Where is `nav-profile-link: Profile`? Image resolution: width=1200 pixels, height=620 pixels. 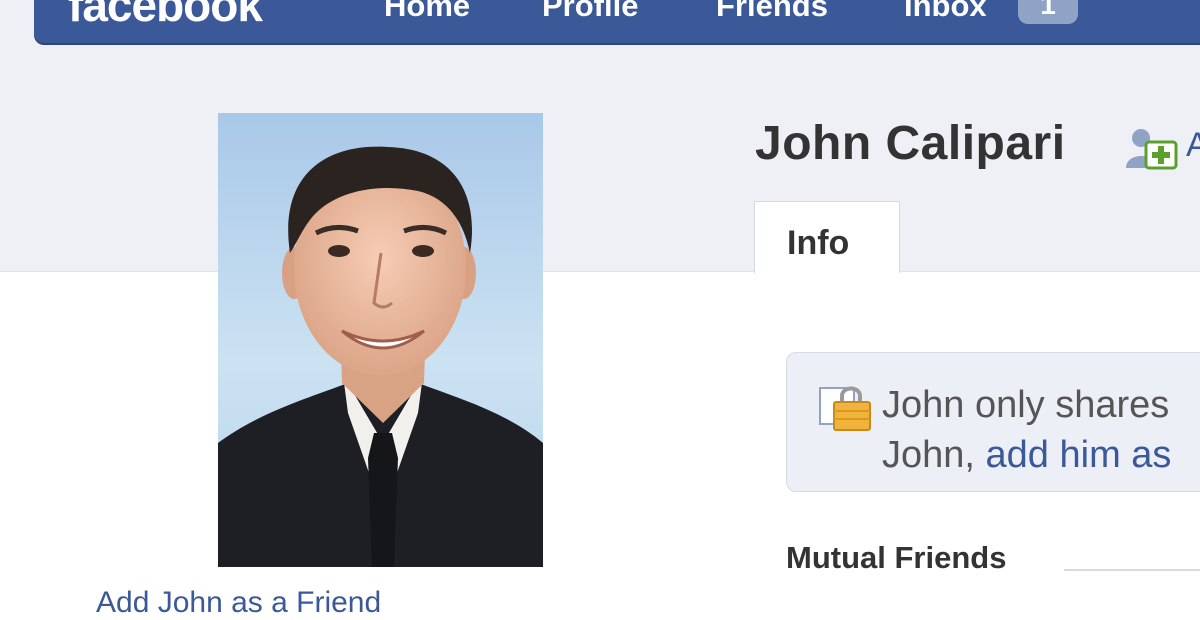
nav-profile-link: Profile is located at coordinates (590, 12).